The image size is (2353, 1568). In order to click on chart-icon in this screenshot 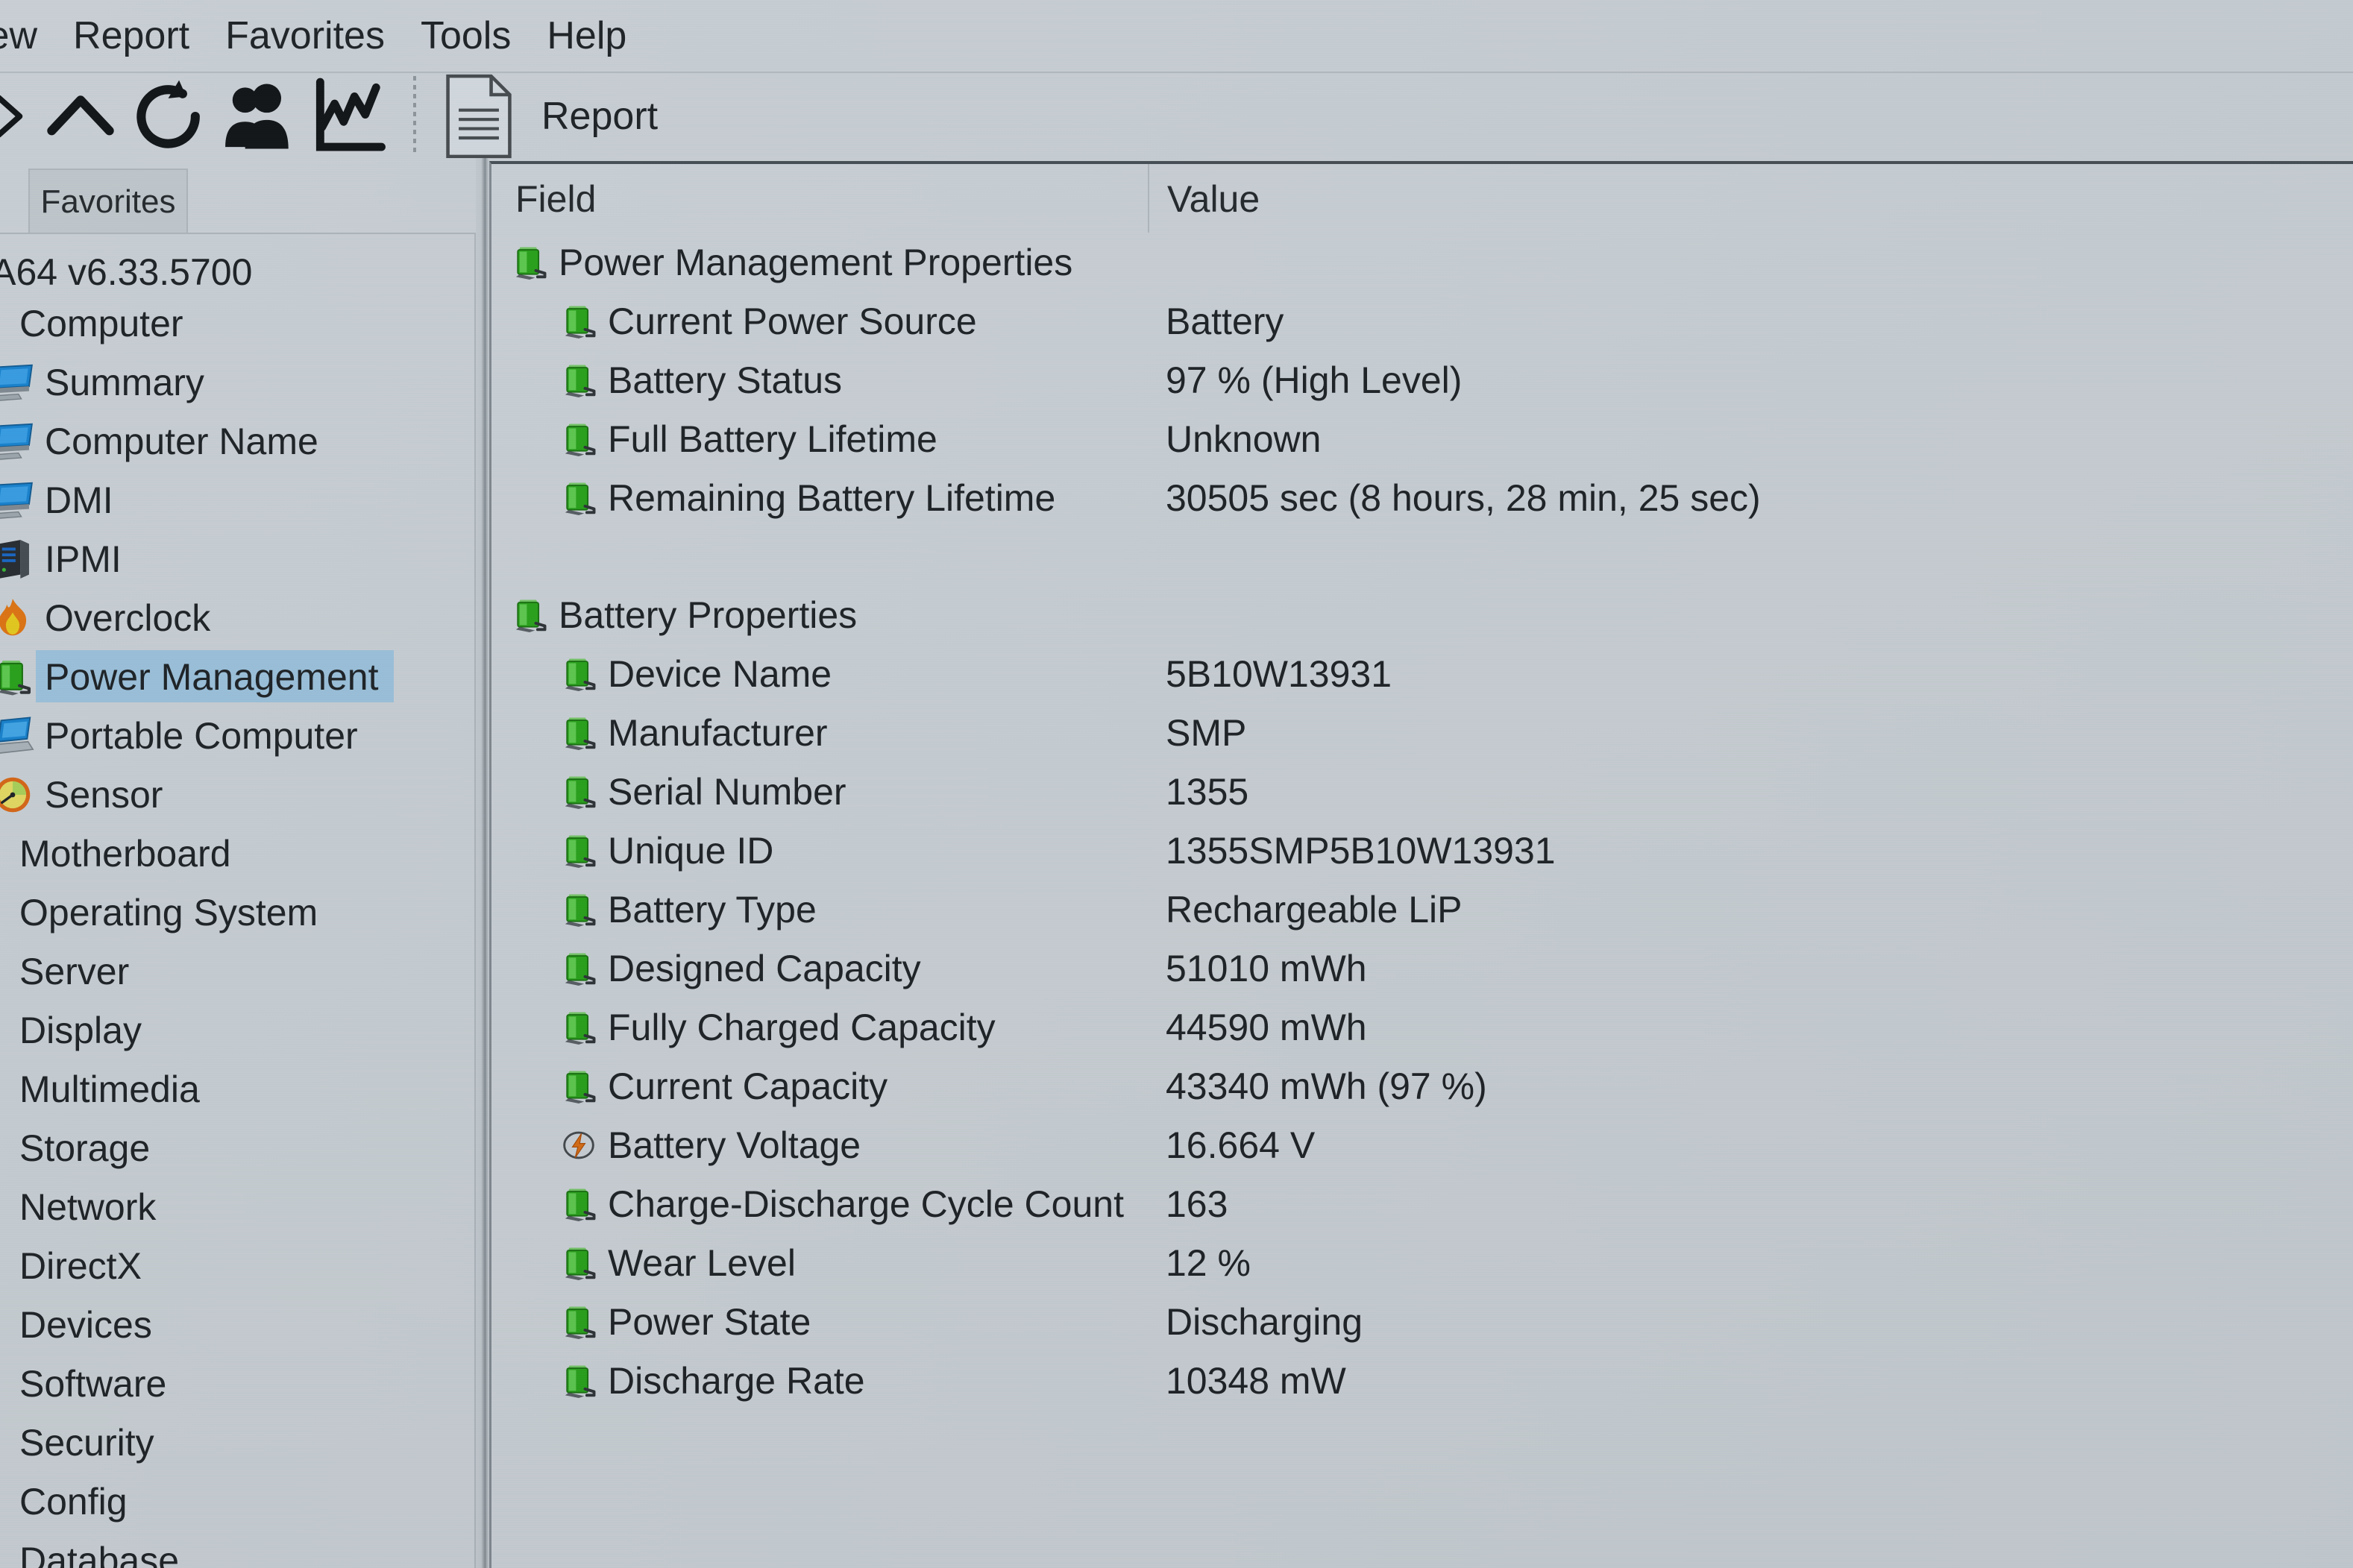, I will do `click(349, 116)`.